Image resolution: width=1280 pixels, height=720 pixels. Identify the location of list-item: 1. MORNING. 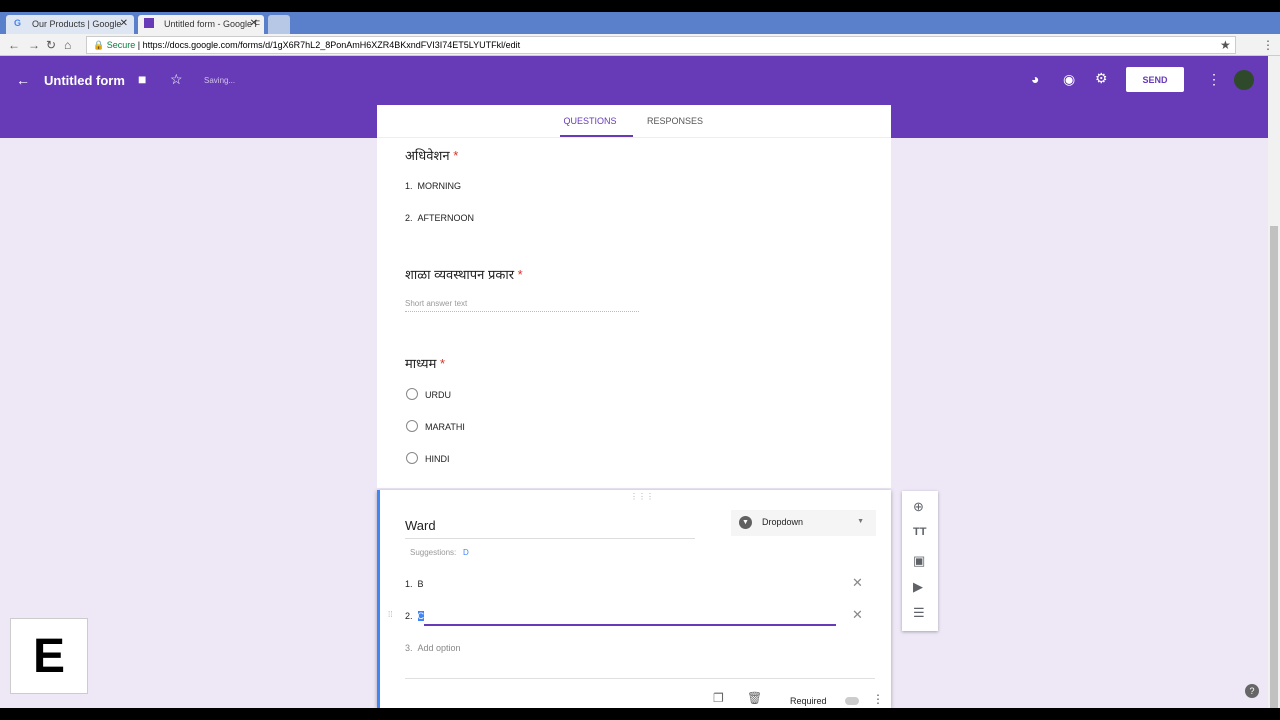
(433, 186).